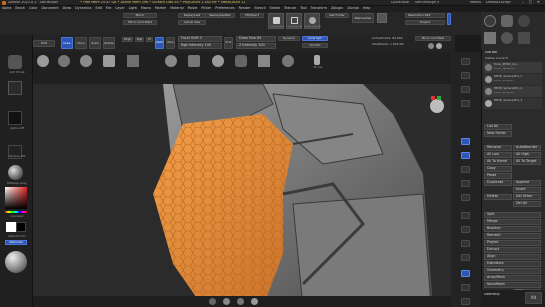 This screenshot has height=307, width=545. Describe the element at coordinates (512, 264) in the screenshot. I see `distribute-button: Distribute` at that location.